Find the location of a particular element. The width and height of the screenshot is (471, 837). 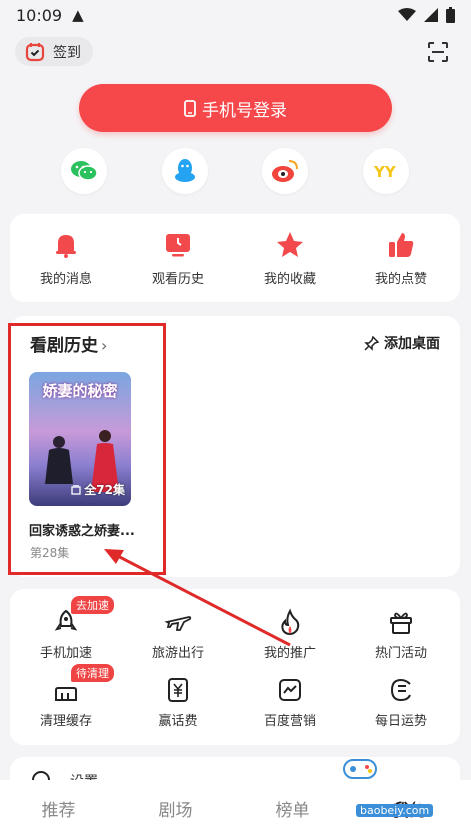

nav-tab-recommend: 推荐 is located at coordinates (58, 808).